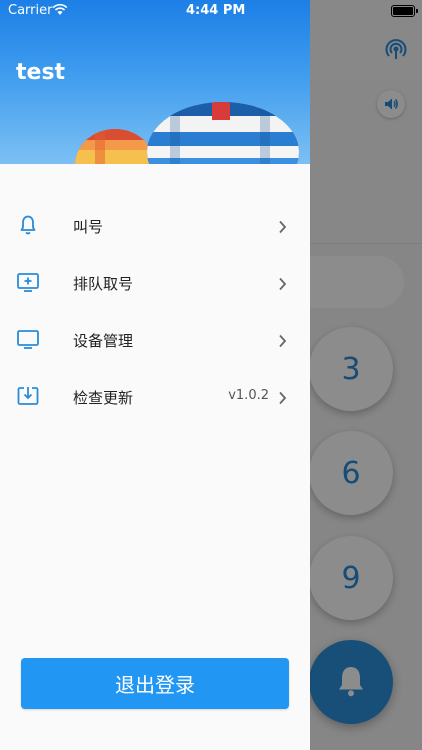 The width and height of the screenshot is (422, 750). What do you see at coordinates (404, 11) in the screenshot?
I see `battery-icon` at bounding box center [404, 11].